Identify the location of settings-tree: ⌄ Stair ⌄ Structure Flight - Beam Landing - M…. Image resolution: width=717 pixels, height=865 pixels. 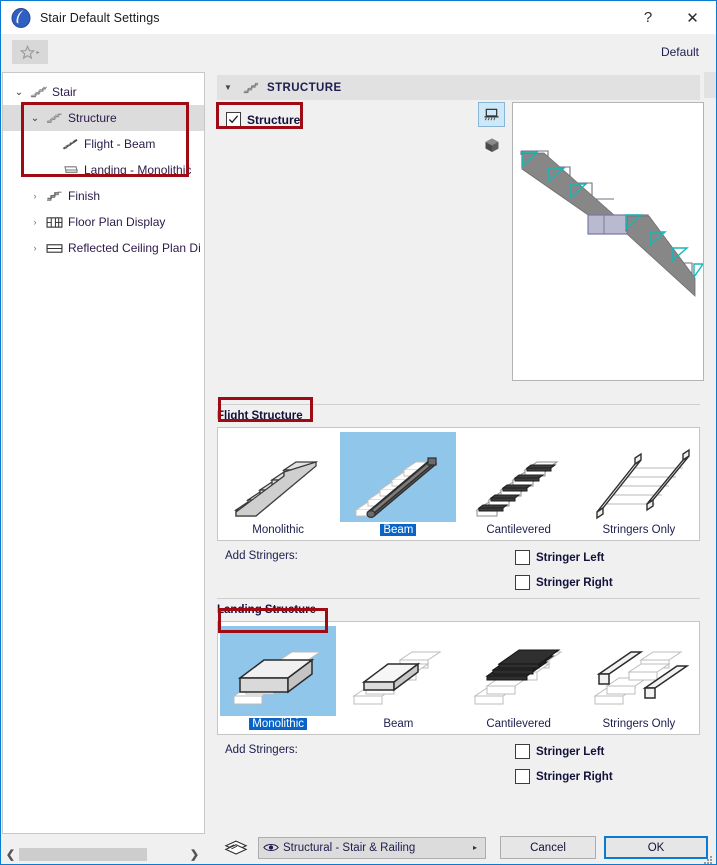
(103, 167).